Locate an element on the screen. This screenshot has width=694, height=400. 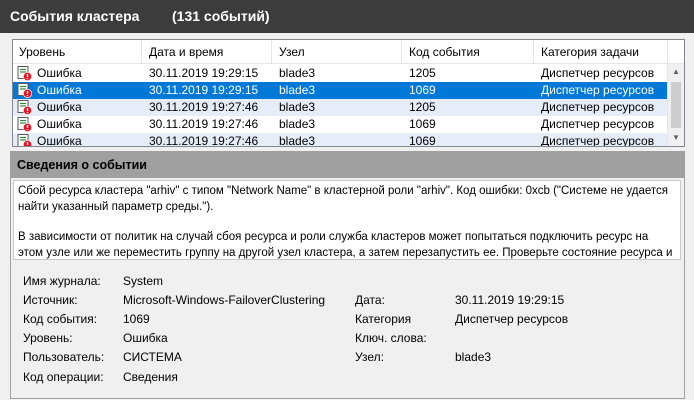
scroll-down-arrow-icon: ▼ is located at coordinates (676, 138).